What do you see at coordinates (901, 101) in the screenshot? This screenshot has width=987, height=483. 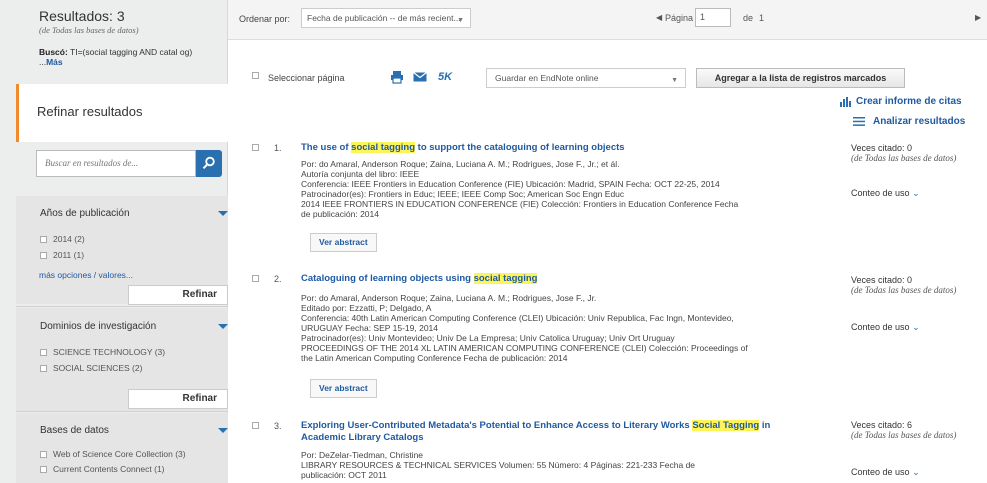 I see `citation-report-link: Crear informe de citas` at bounding box center [901, 101].